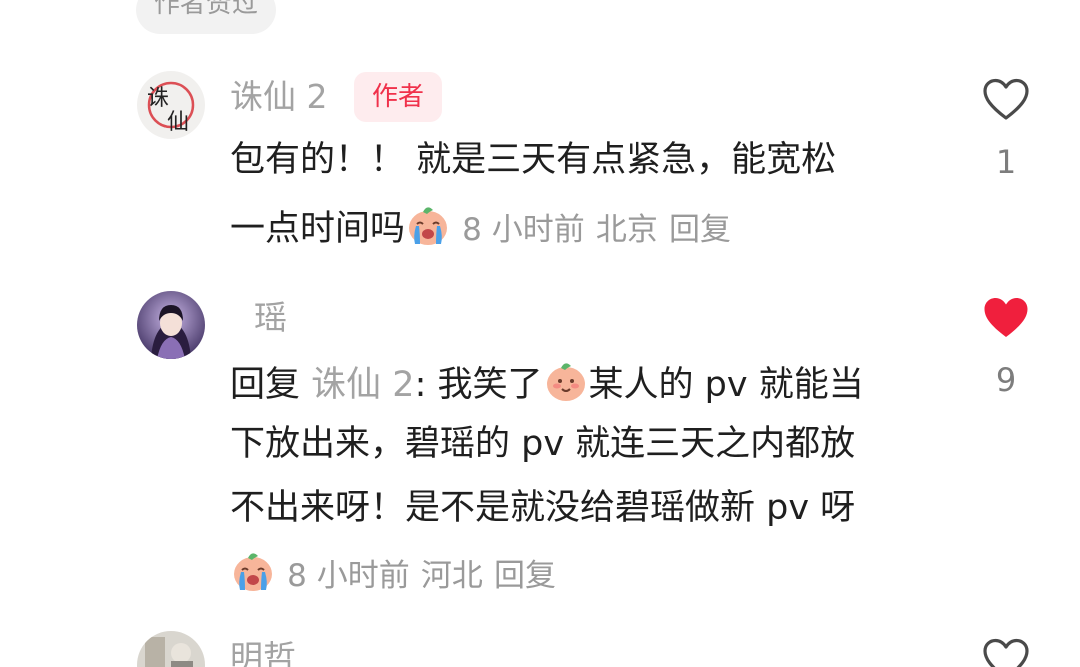 Image resolution: width=1080 pixels, height=667 pixels. I want to click on comment-location: 北京, so click(626, 230).